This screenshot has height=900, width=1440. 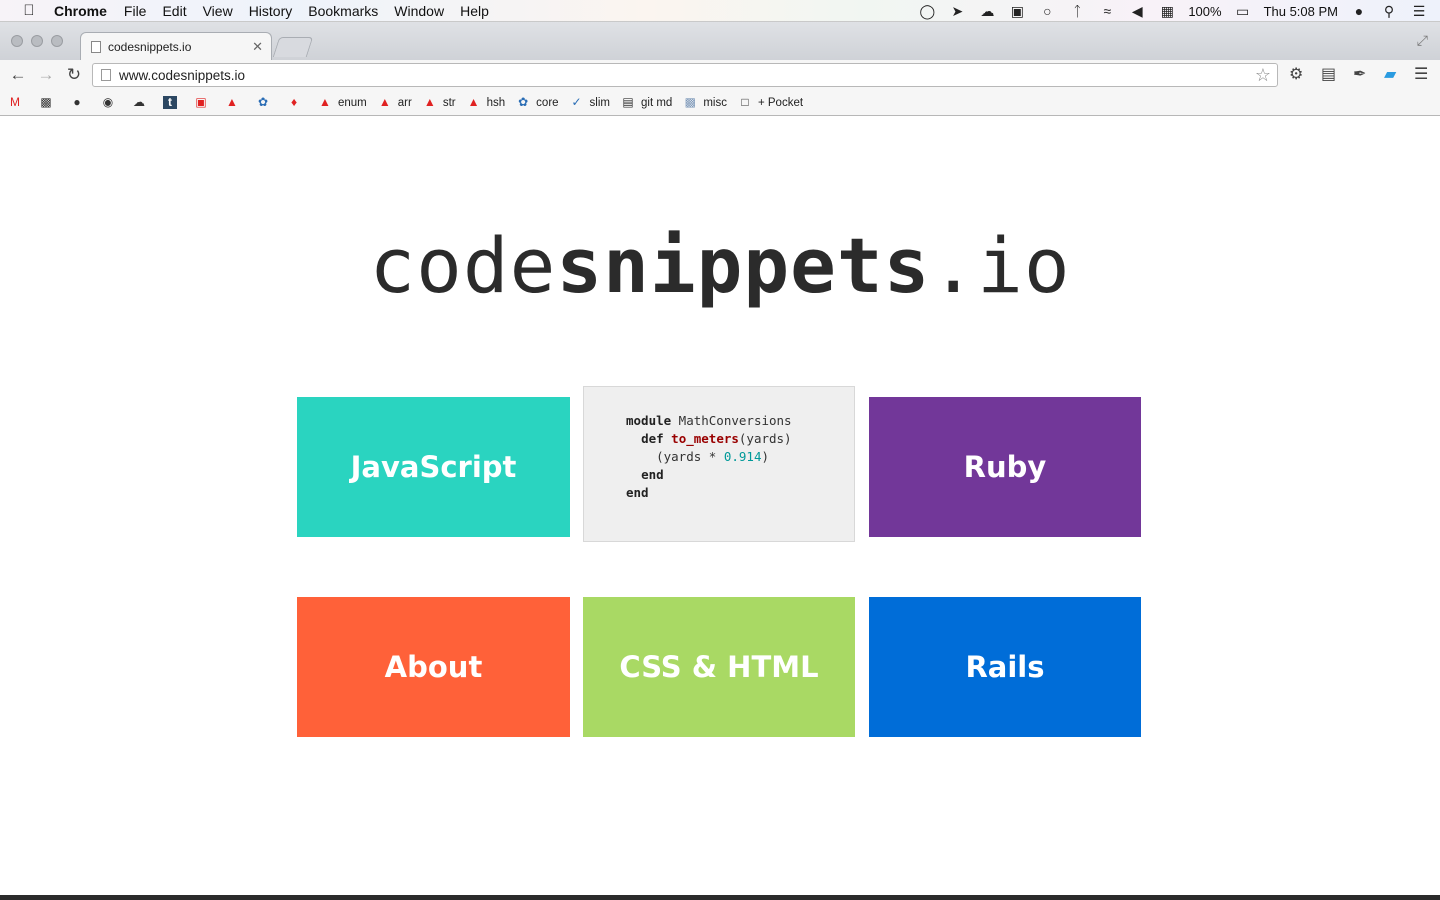 What do you see at coordinates (1421, 74) in the screenshot?
I see `chrome-menu-icon: ☰` at bounding box center [1421, 74].